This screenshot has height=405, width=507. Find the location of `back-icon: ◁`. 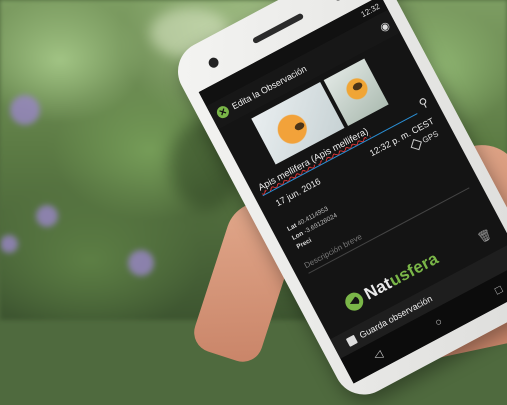

back-icon: ◁ is located at coordinates (378, 355).